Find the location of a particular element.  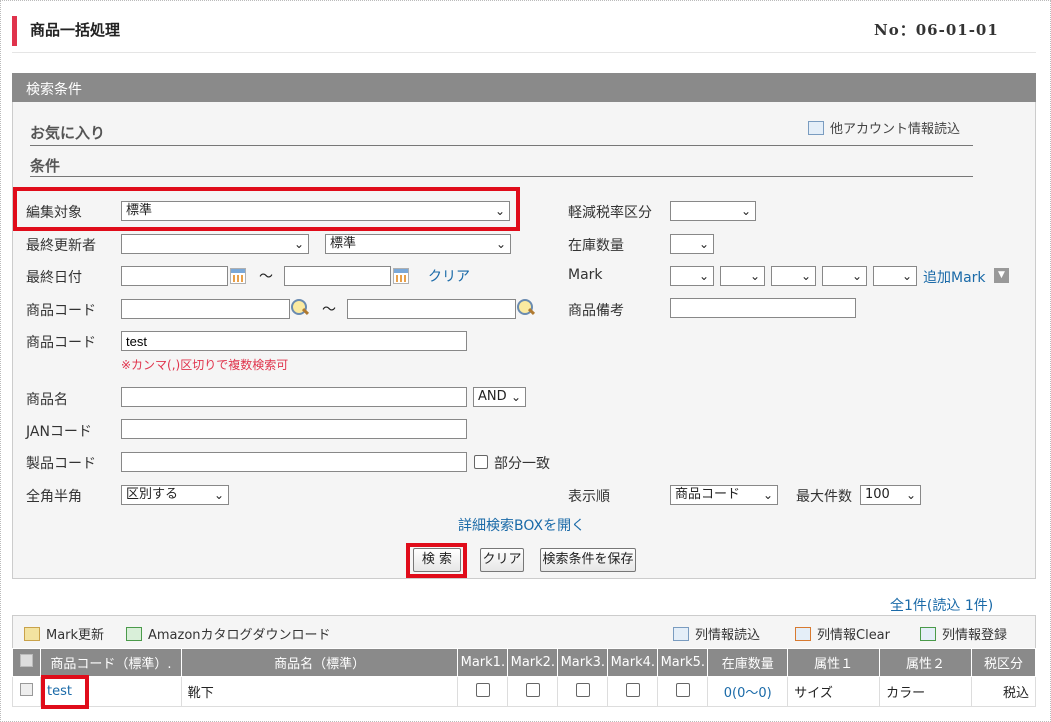

display-order-label: 表示順 is located at coordinates (589, 497).